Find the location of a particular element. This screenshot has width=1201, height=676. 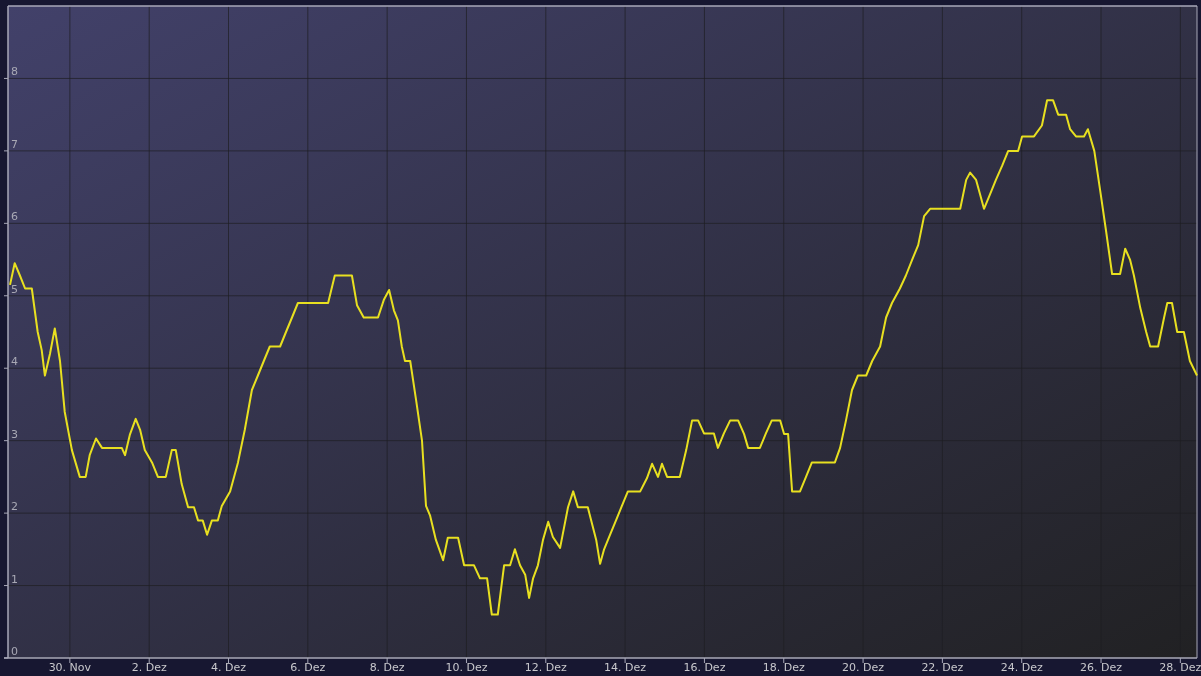

y-tick-label: 1 is located at coordinates (14, 579).